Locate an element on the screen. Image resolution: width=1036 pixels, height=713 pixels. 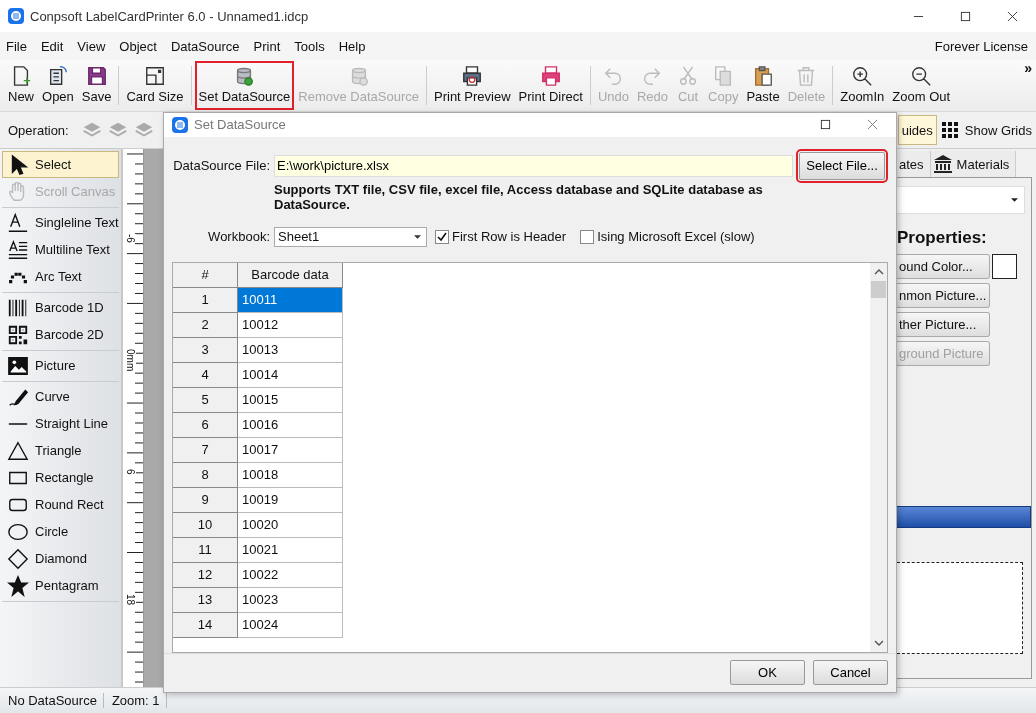
table-cell: 10015 is located at coordinates (290, 400).